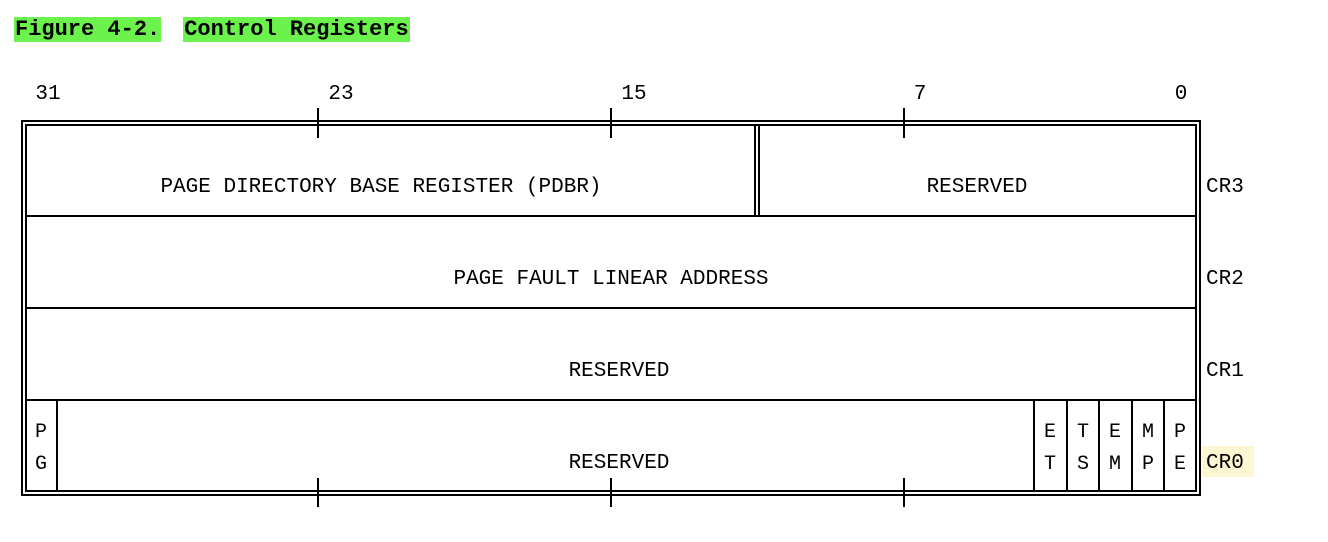 The height and width of the screenshot is (542, 1328). What do you see at coordinates (1115, 432) in the screenshot?
I see `cr0-em-char-1: E` at bounding box center [1115, 432].